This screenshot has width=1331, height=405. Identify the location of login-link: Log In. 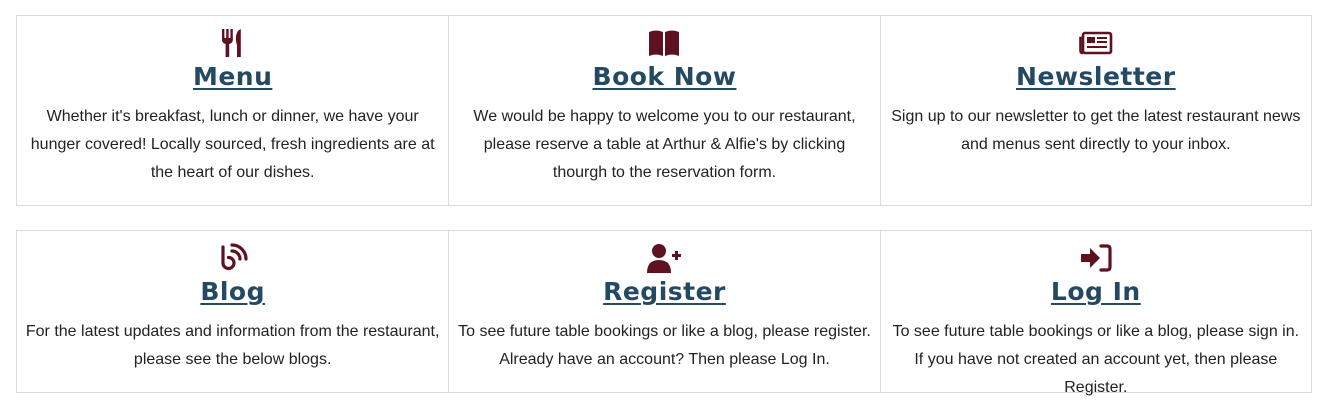
(1096, 291).